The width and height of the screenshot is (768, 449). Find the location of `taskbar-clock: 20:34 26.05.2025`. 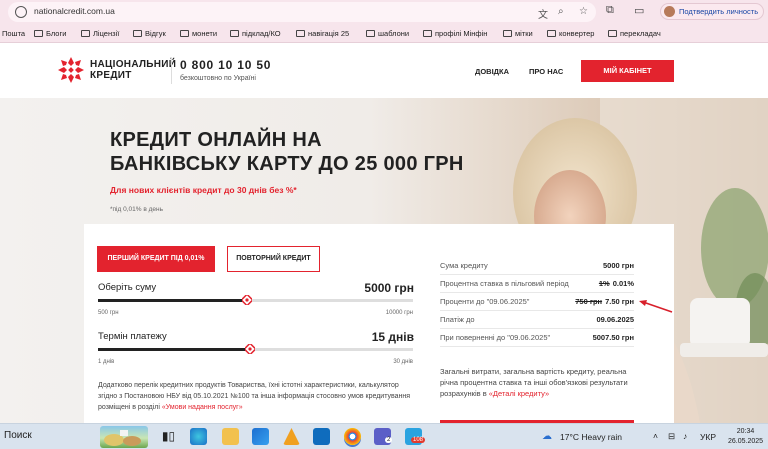

taskbar-clock: 20:34 26.05.2025 is located at coordinates (745, 437).